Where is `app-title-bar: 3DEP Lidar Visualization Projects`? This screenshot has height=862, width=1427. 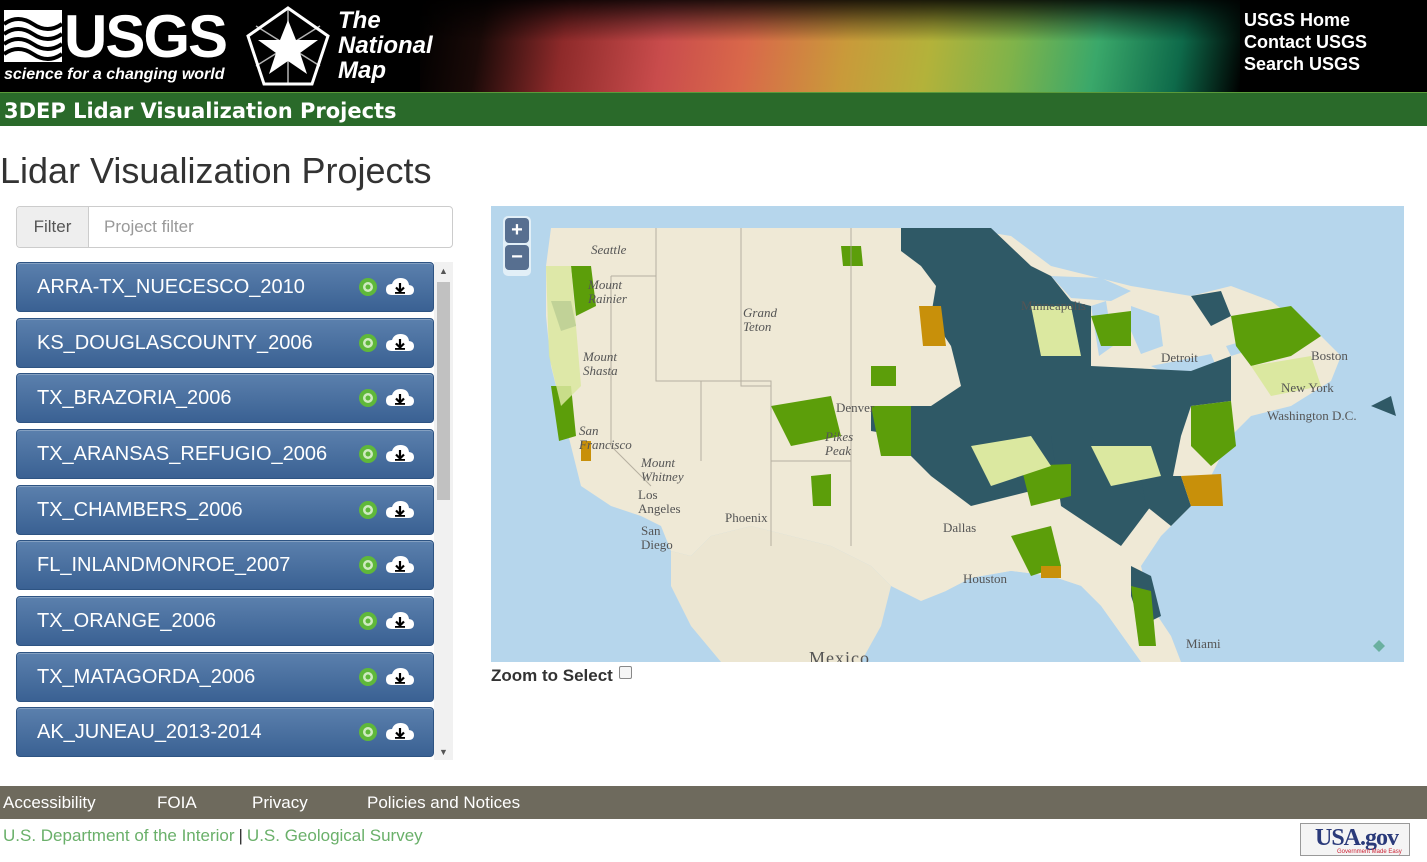
app-title-bar: 3DEP Lidar Visualization Projects is located at coordinates (713, 109).